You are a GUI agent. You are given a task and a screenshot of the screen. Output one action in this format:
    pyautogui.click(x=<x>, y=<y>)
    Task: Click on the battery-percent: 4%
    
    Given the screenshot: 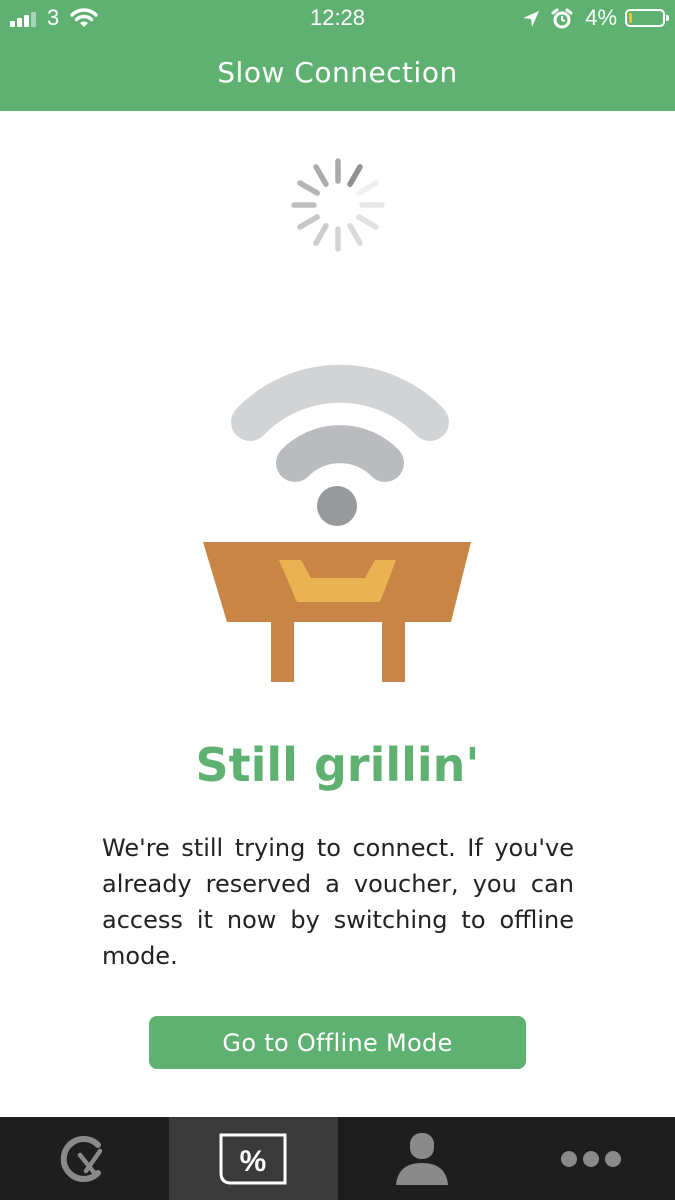 What is the action you would take?
    pyautogui.click(x=601, y=17)
    